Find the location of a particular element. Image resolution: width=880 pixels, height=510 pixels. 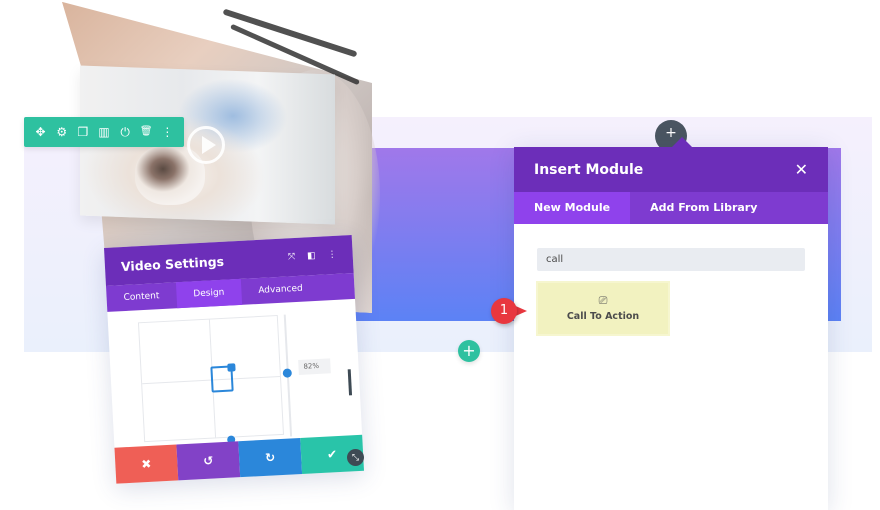

link-icon is located at coordinates (231, 367).